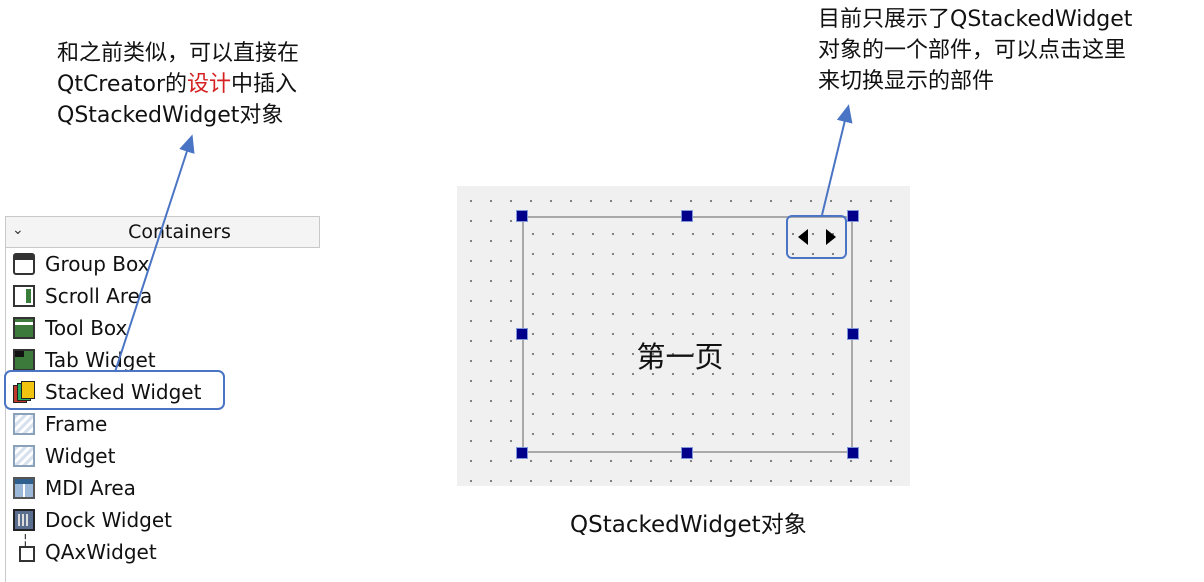  I want to click on widget-item-frame: Frame, so click(163, 424).